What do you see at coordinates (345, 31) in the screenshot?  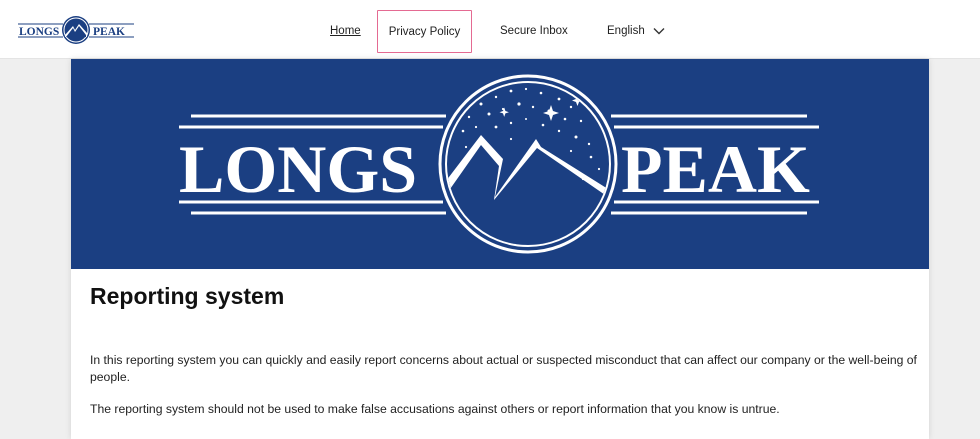 I see `nav-home-link: Home` at bounding box center [345, 31].